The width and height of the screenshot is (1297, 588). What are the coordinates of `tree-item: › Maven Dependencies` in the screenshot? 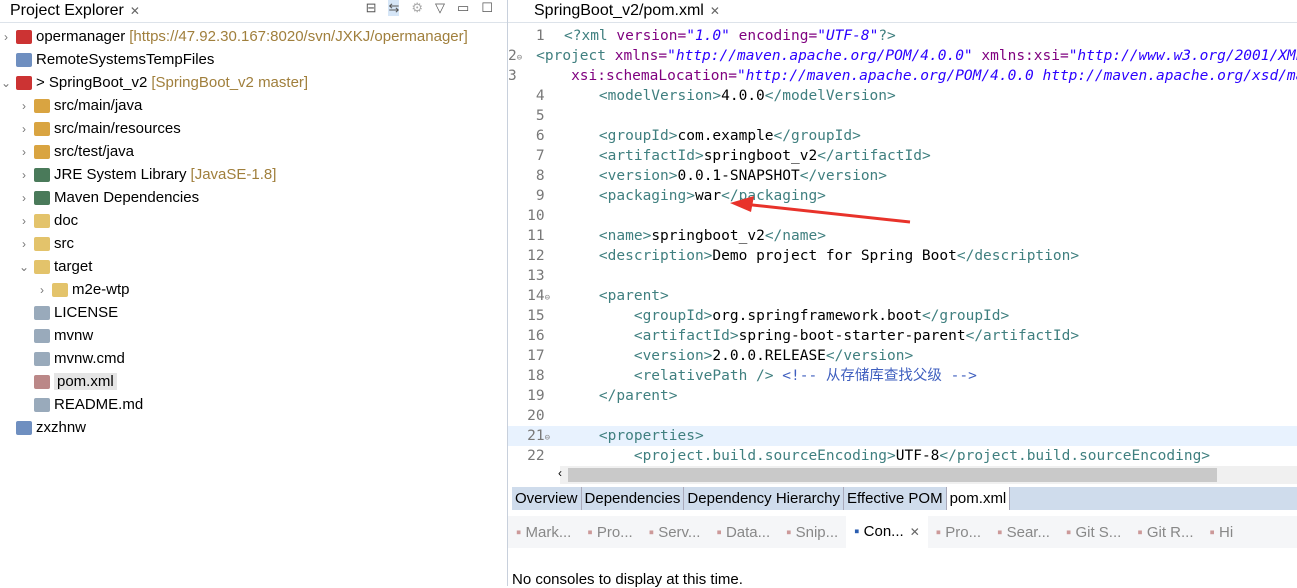 It's located at (253, 197).